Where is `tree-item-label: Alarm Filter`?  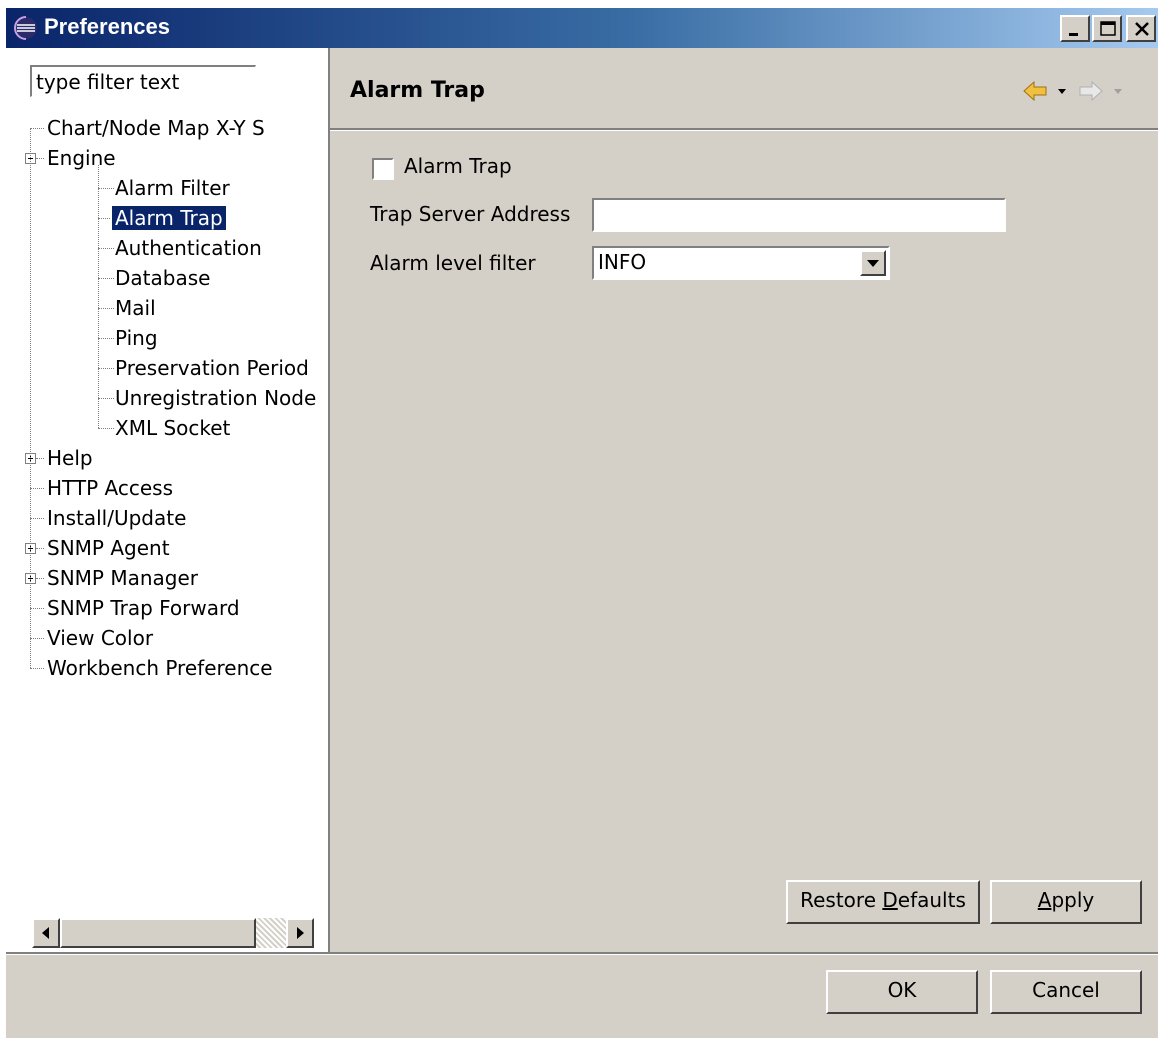
tree-item-label: Alarm Filter is located at coordinates (172, 188).